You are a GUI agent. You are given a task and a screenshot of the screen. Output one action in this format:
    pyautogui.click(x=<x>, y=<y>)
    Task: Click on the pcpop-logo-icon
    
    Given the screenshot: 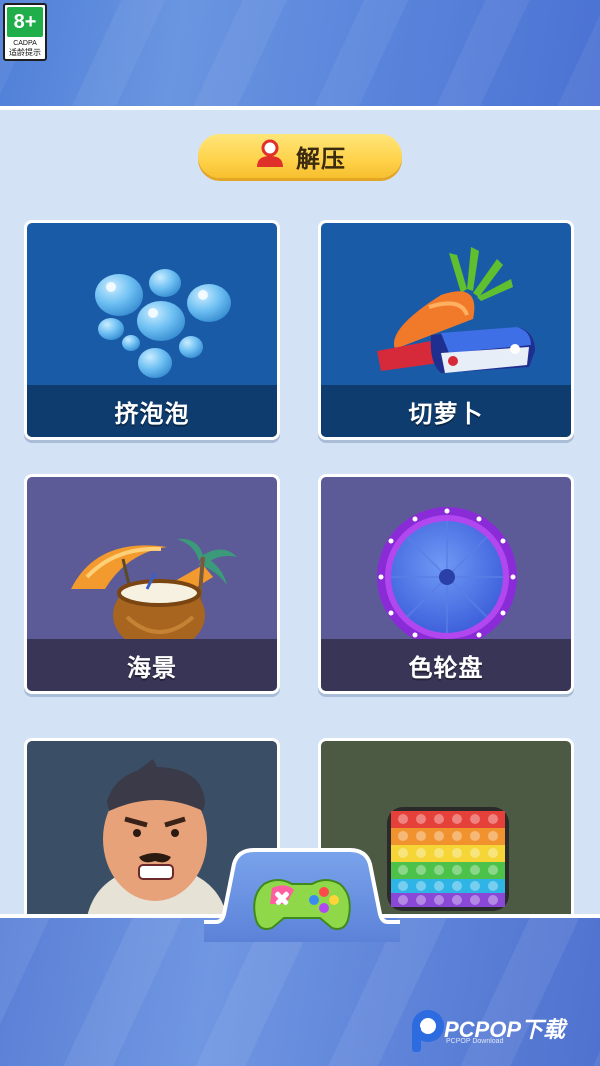 What is the action you would take?
    pyautogui.click(x=428, y=1031)
    